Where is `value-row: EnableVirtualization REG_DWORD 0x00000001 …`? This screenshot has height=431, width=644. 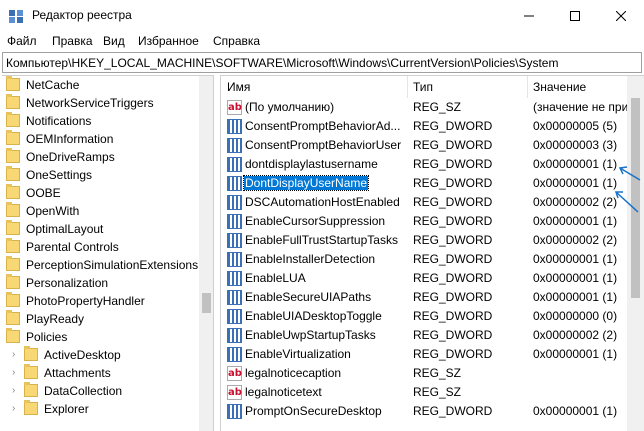 value-row: EnableVirtualization REG_DWORD 0x00000001 … is located at coordinates (425, 354).